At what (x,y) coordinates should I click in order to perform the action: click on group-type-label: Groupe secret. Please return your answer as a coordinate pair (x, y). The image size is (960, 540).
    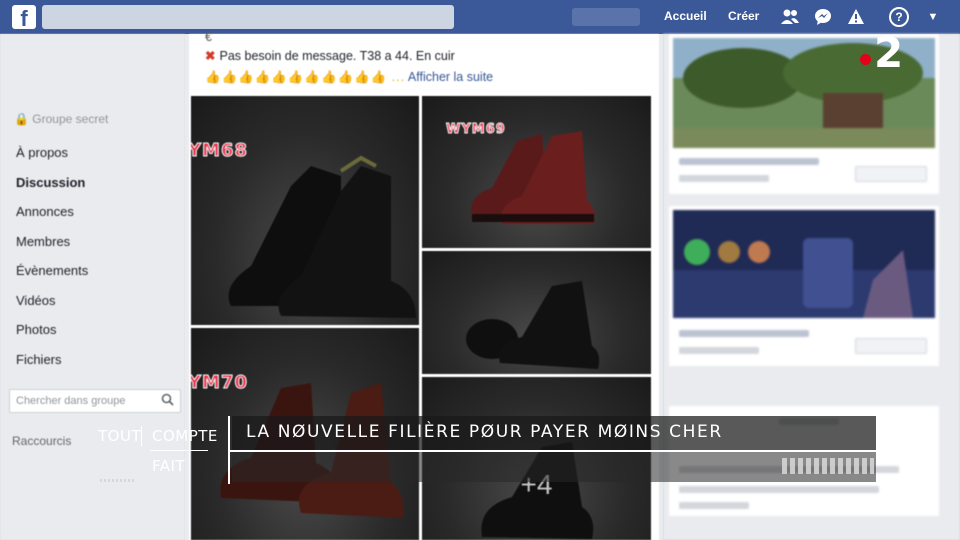
    Looking at the image, I should click on (70, 119).